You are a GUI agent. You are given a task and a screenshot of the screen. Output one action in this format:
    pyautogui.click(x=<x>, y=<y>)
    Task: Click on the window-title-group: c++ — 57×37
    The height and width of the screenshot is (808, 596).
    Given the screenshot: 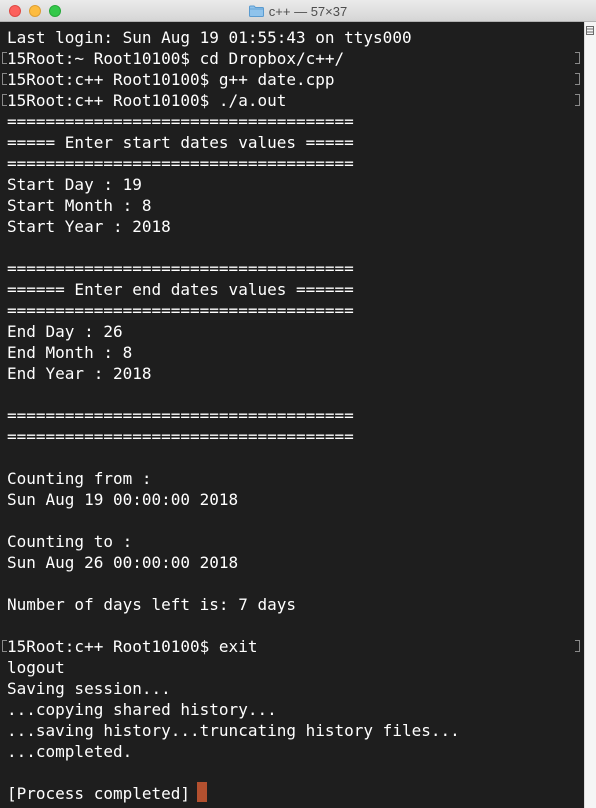 What is the action you would take?
    pyautogui.click(x=298, y=11)
    